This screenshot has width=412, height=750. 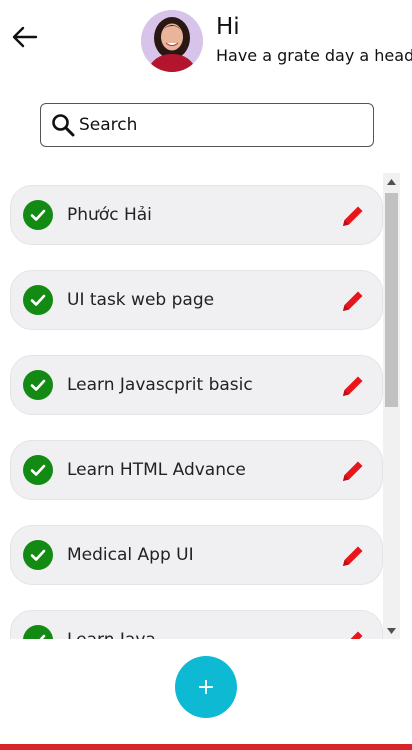 What do you see at coordinates (206, 747) in the screenshot?
I see `bottom-bar` at bounding box center [206, 747].